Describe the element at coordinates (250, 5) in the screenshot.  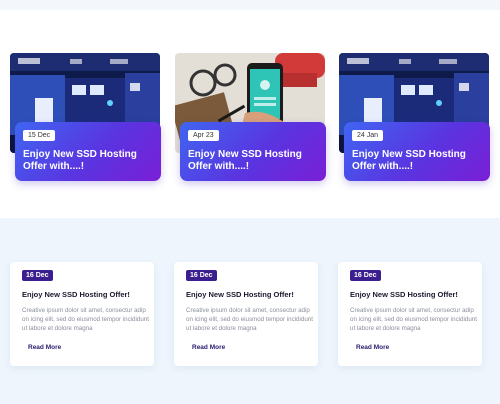
I see `top-band` at that location.